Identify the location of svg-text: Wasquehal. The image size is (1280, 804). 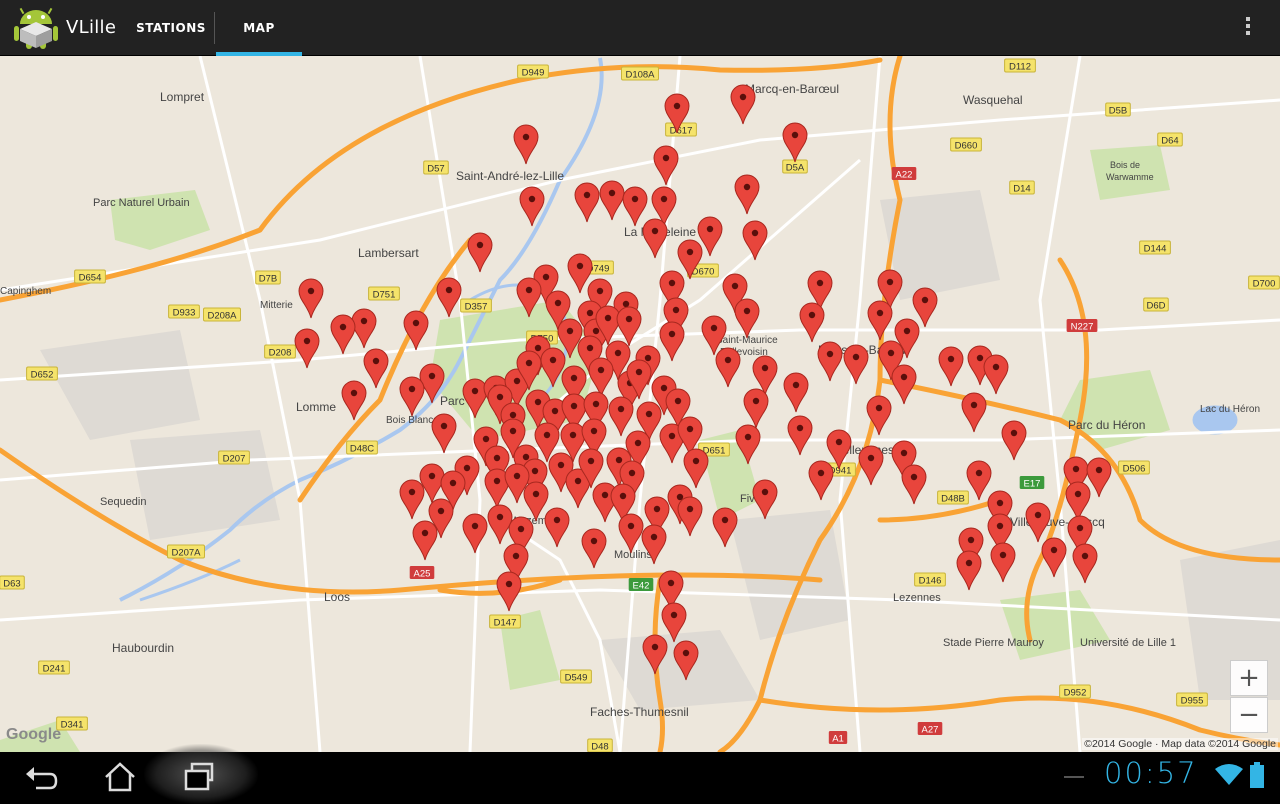
(993, 100).